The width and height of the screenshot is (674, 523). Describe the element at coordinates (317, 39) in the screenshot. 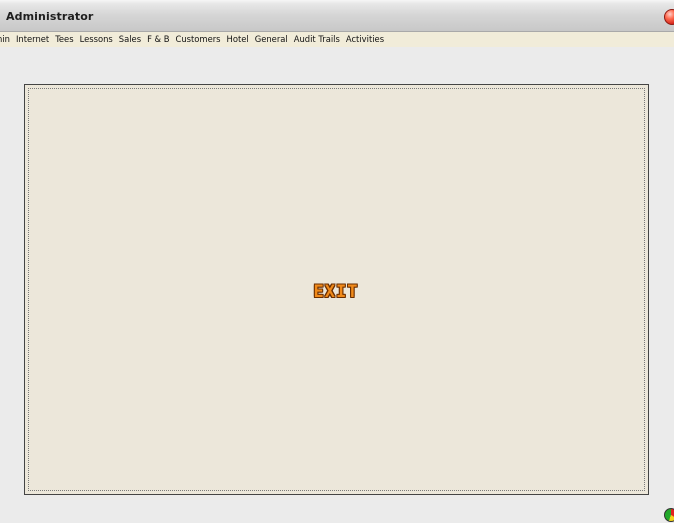

I see `menu-item-audit-trails: Audit Trails` at that location.